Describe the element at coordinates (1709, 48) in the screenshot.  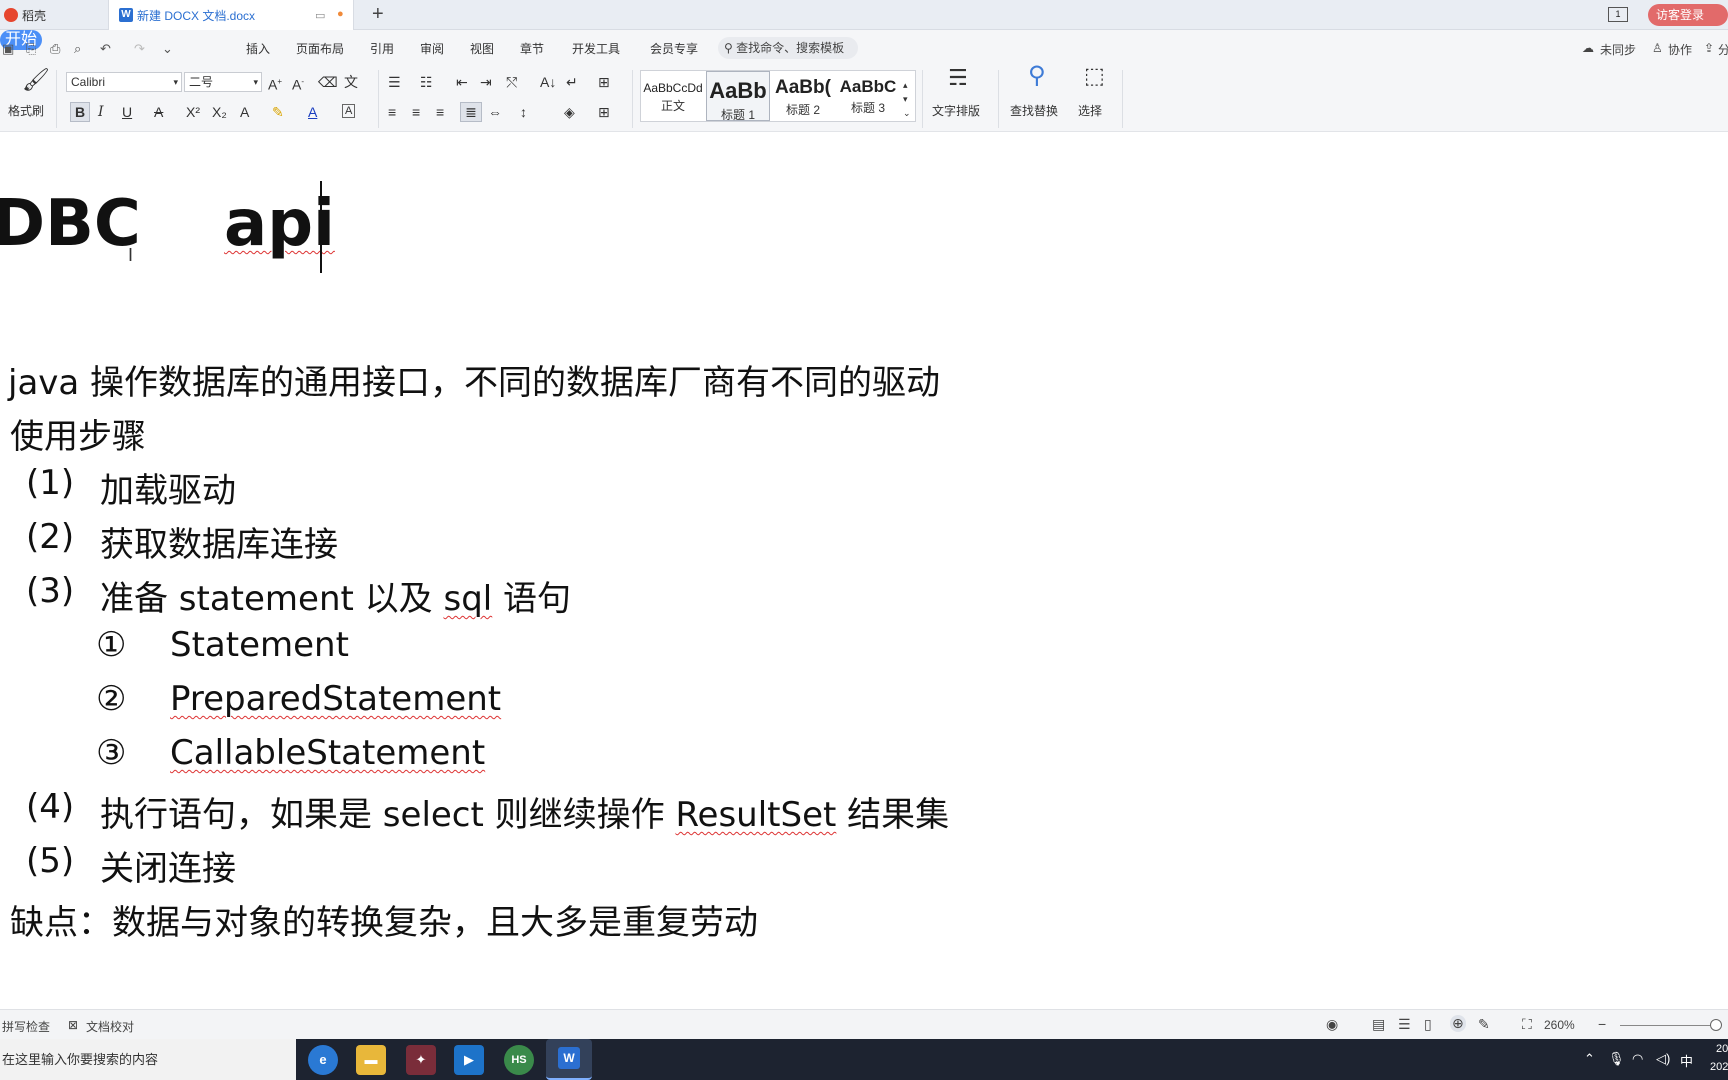
I see `share-icon: ⇪` at that location.